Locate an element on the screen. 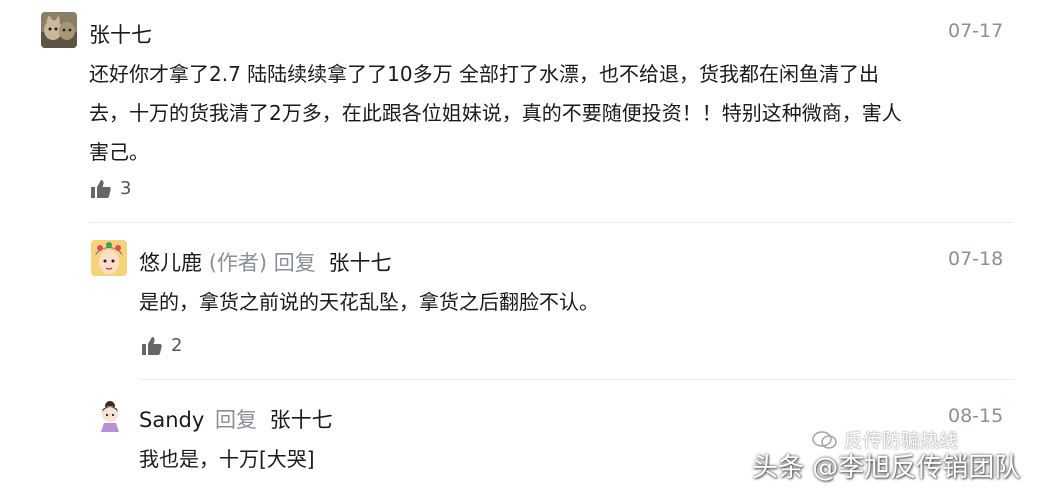  reply-author: Sandy is located at coordinates (171, 420).